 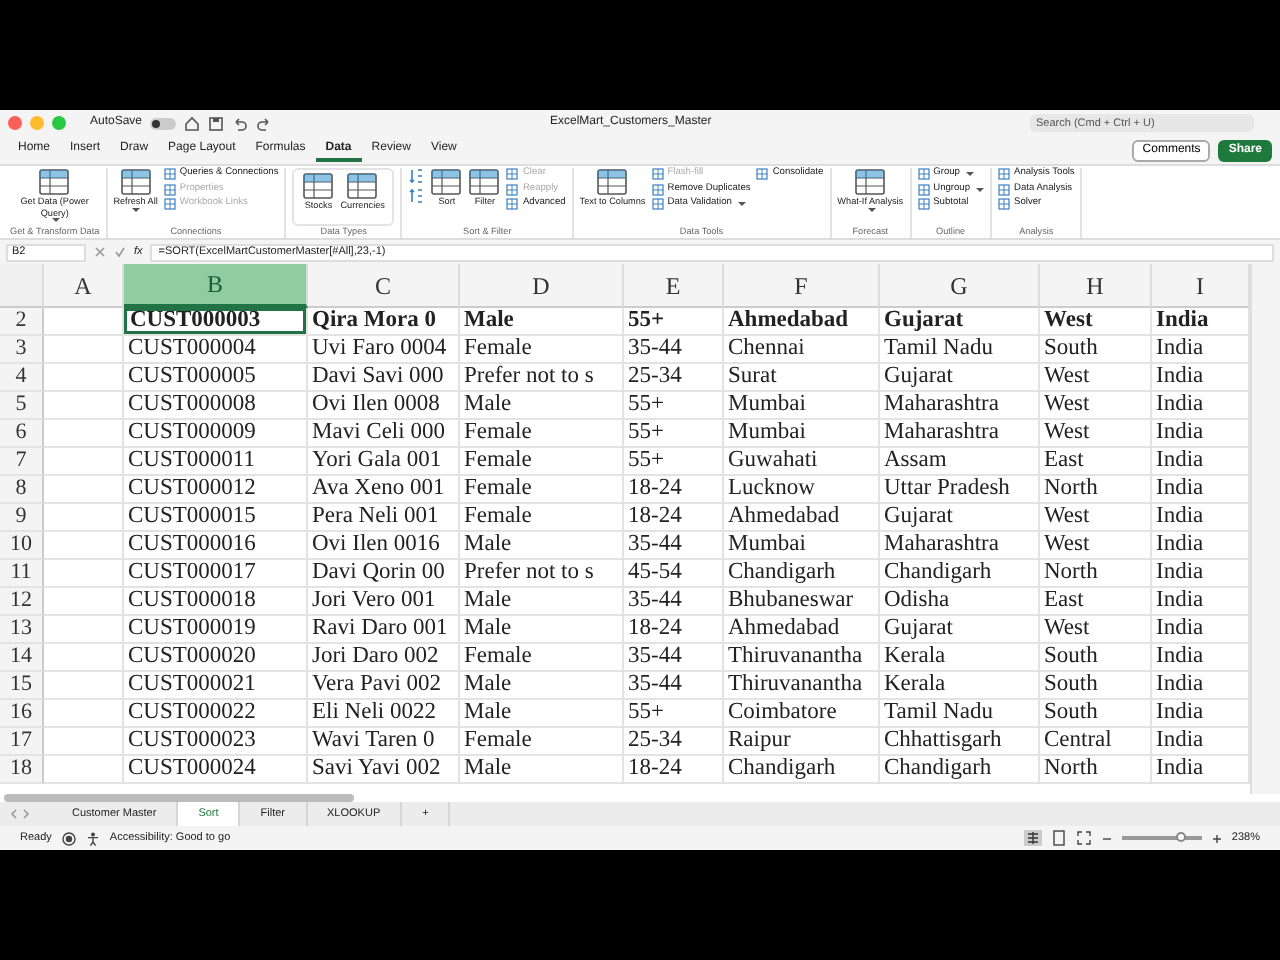 I want to click on zoom-in-icon, so click(x=1216, y=838).